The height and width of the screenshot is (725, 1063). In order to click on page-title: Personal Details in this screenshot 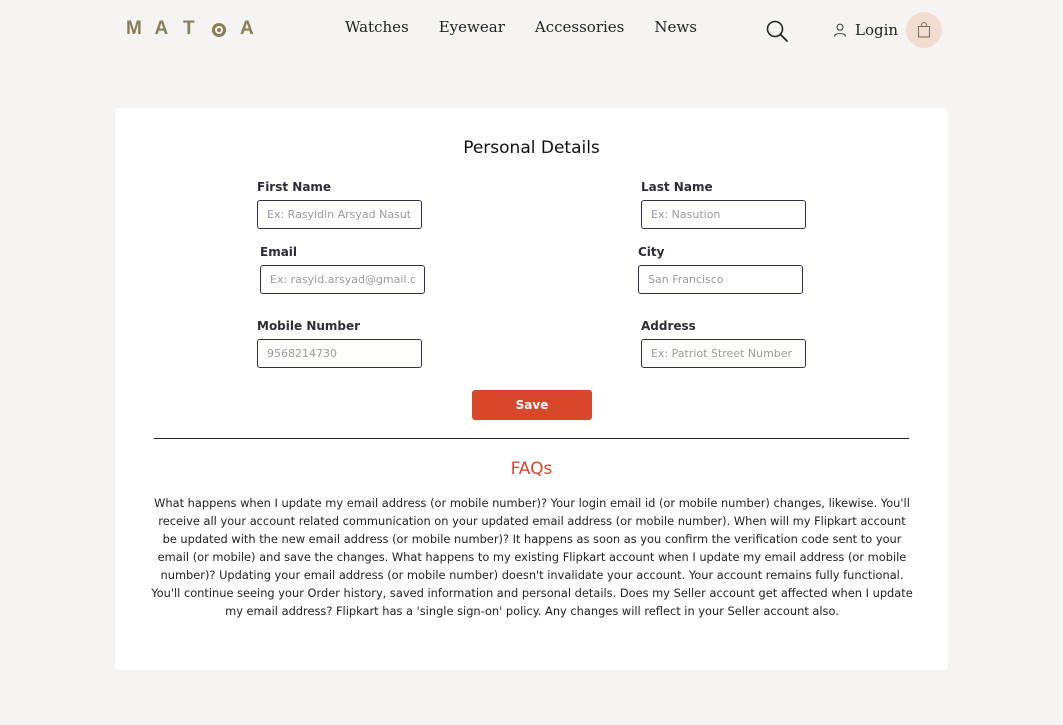, I will do `click(531, 148)`.